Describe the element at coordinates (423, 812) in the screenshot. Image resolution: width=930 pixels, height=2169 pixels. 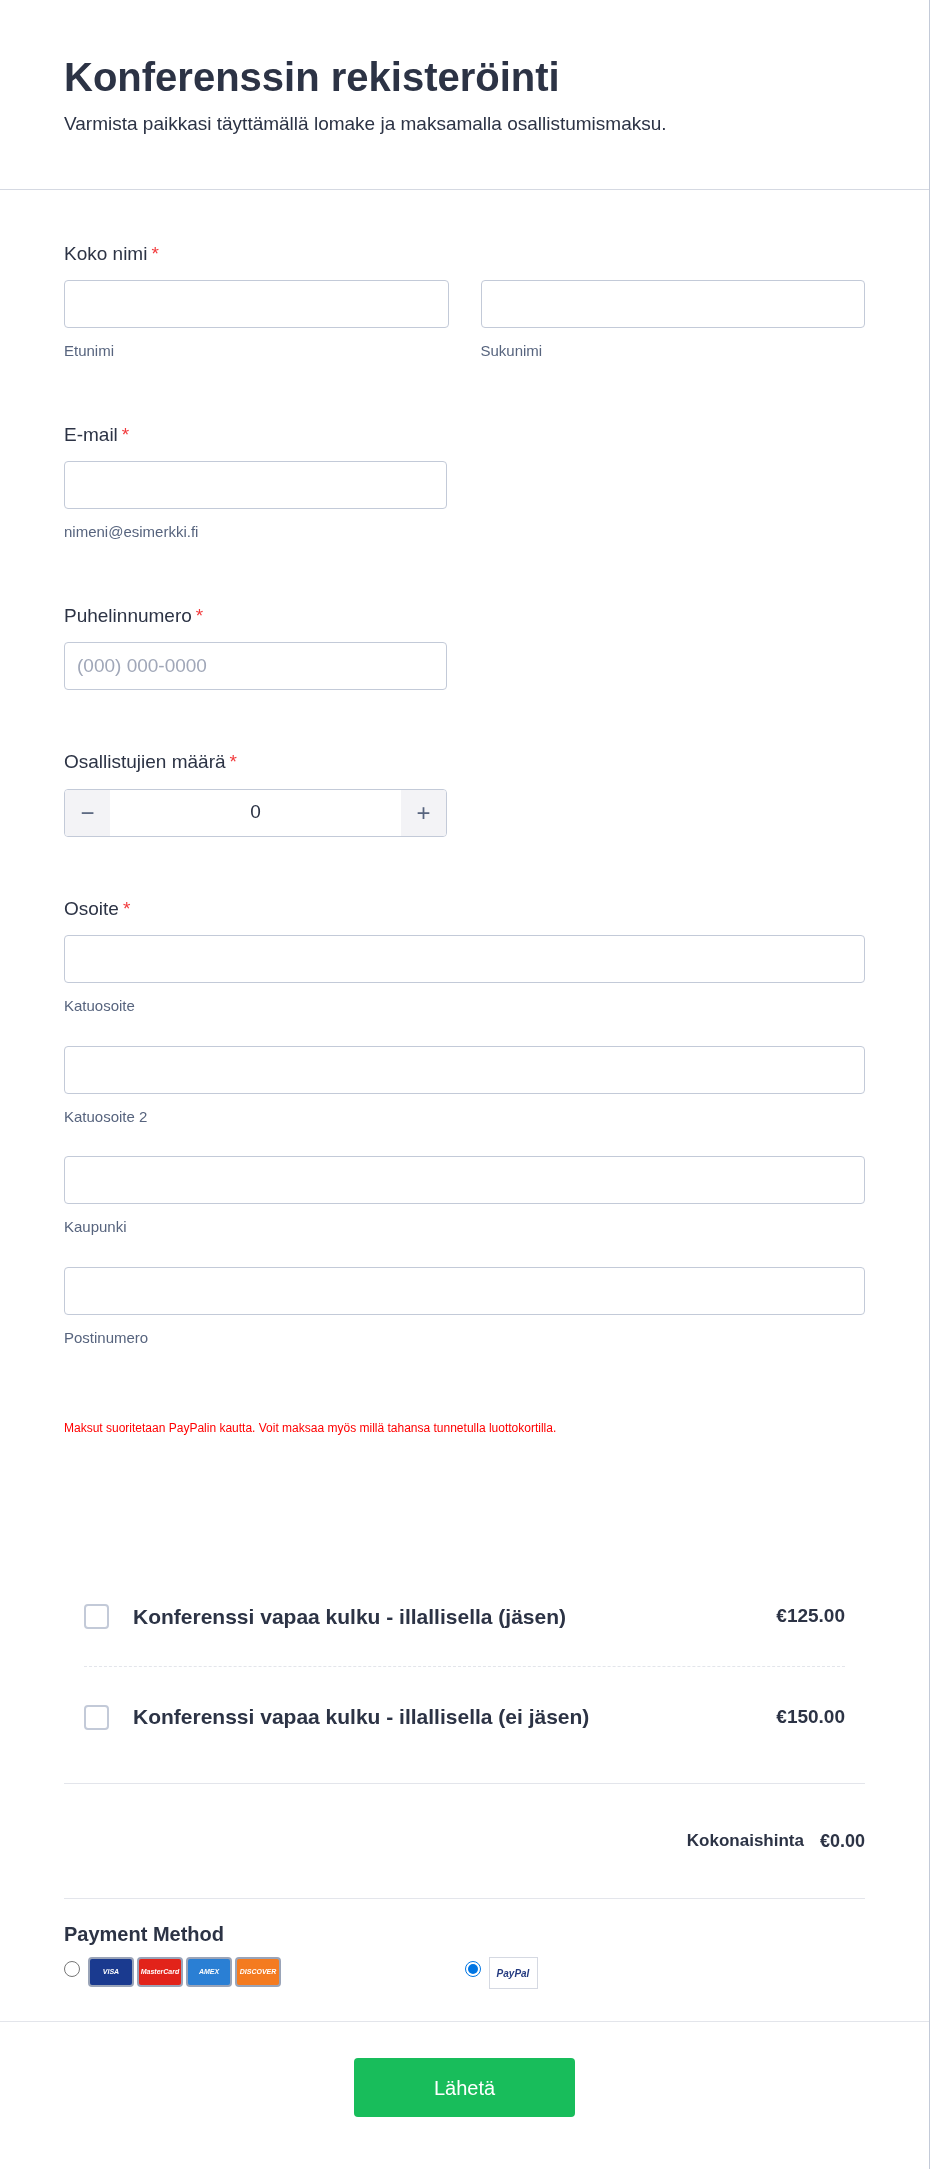
I see `increment-button: +` at that location.